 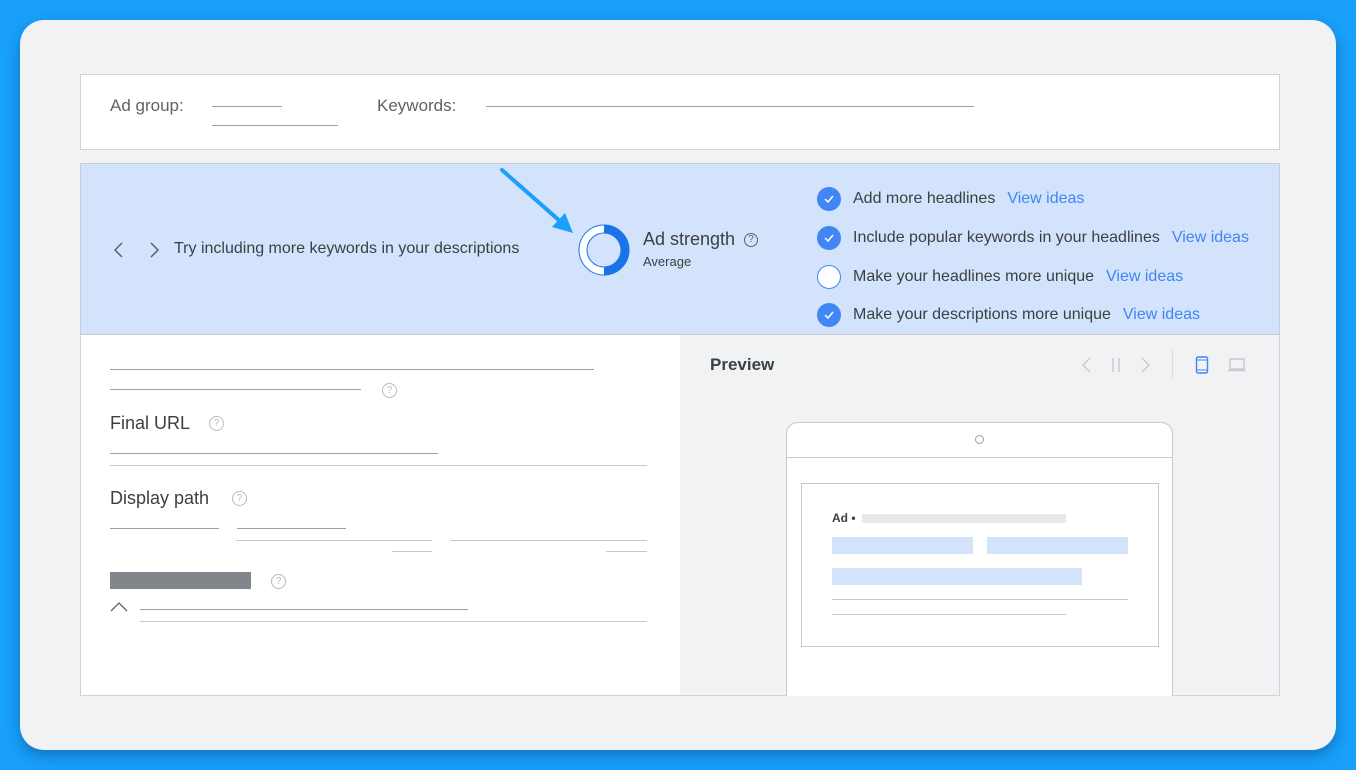 What do you see at coordinates (982, 315) in the screenshot?
I see `checklist-item-text: Make your descriptions more unique` at bounding box center [982, 315].